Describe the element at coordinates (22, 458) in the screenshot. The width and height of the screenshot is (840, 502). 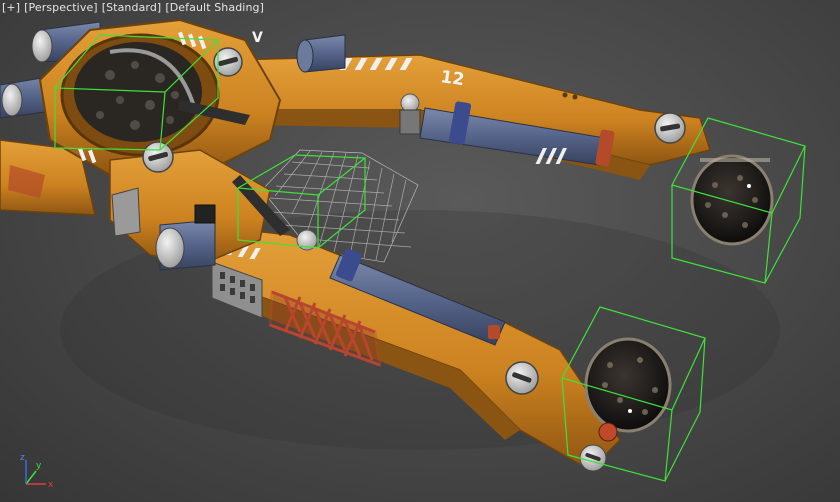
I see `axis-z-label: z` at that location.